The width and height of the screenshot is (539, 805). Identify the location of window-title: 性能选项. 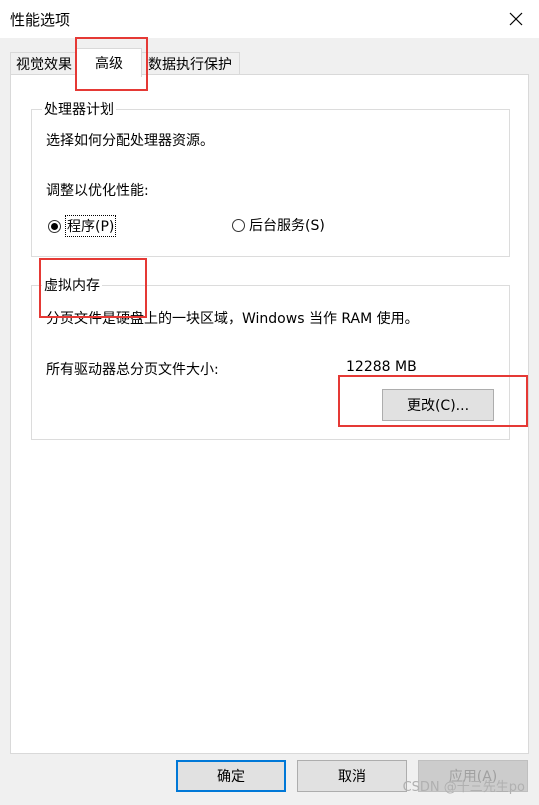
(40, 20).